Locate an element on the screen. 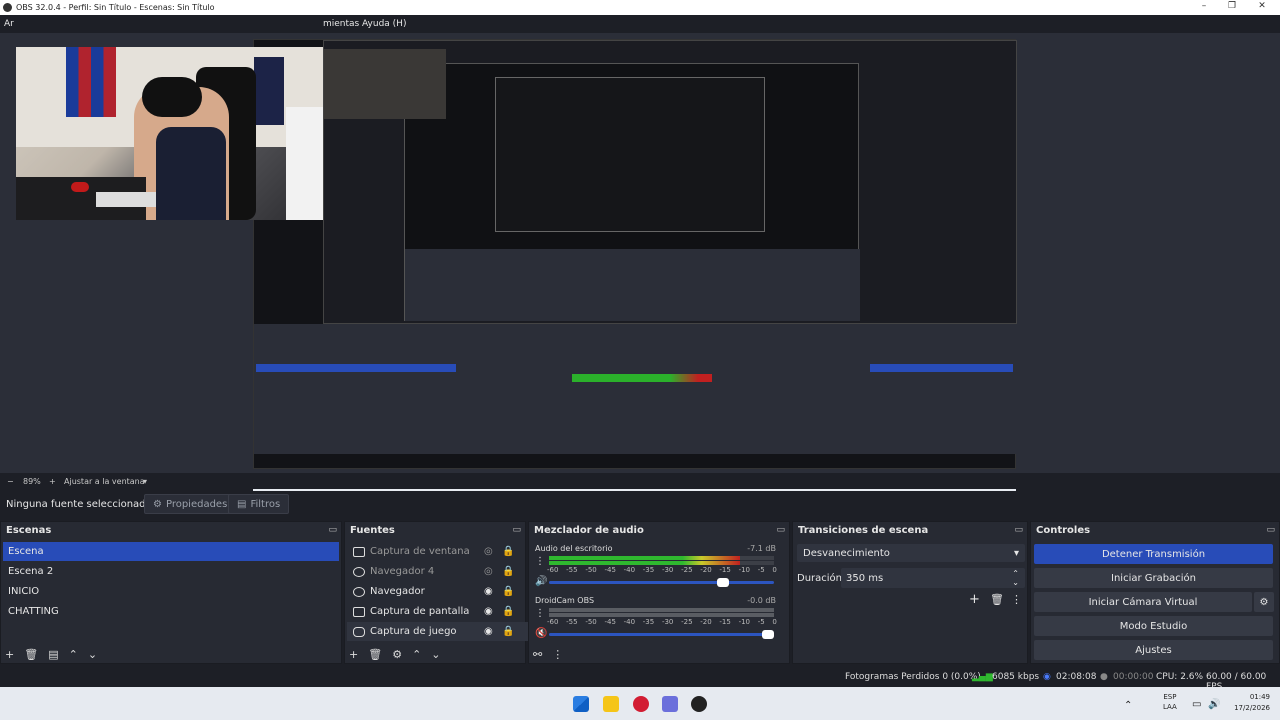  file-explorer-icon is located at coordinates (611, 704).